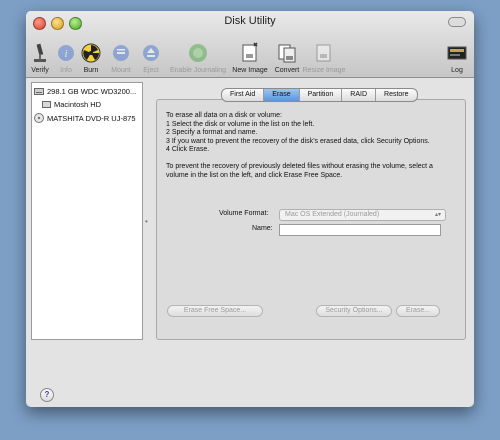 The image size is (500, 440). I want to click on volume-label: Macintosh HD, so click(78, 104).